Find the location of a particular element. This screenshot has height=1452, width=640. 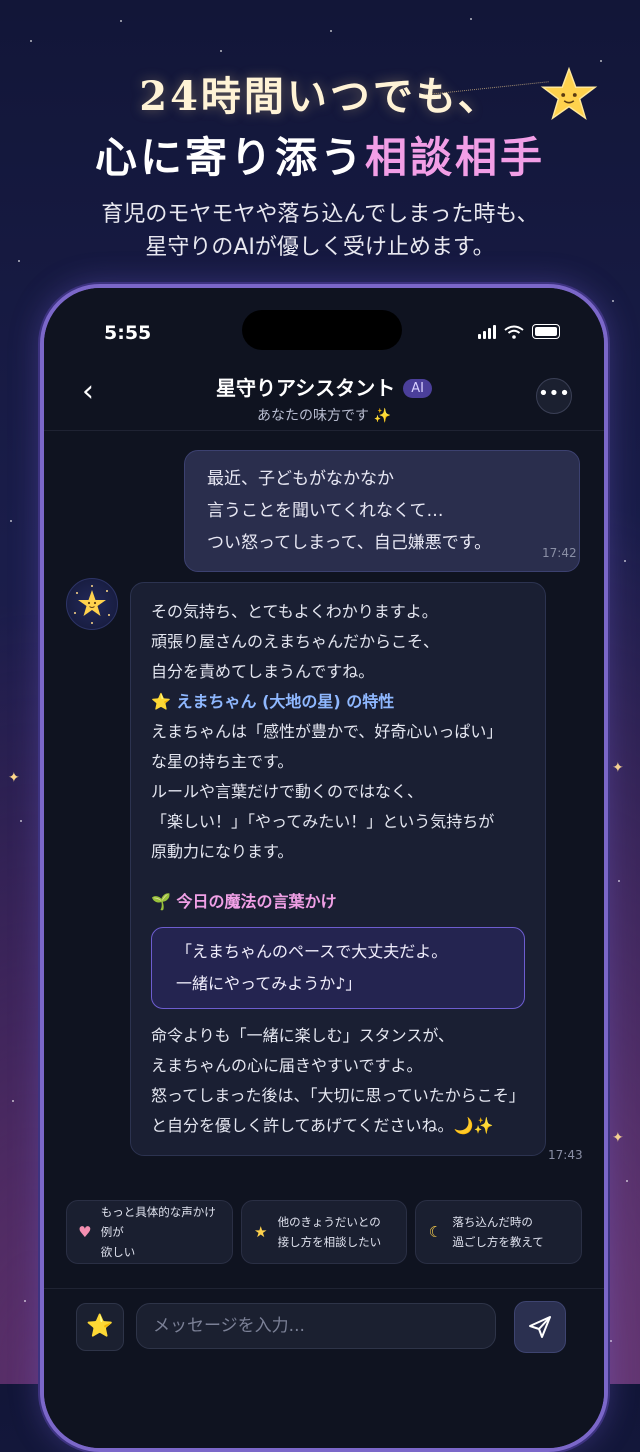

send-button is located at coordinates (540, 1327).